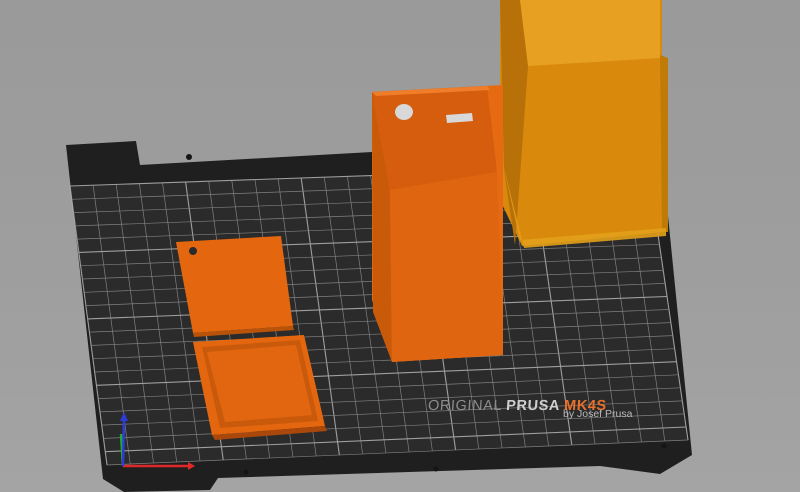  I want to click on round-cutout, so click(404, 112).